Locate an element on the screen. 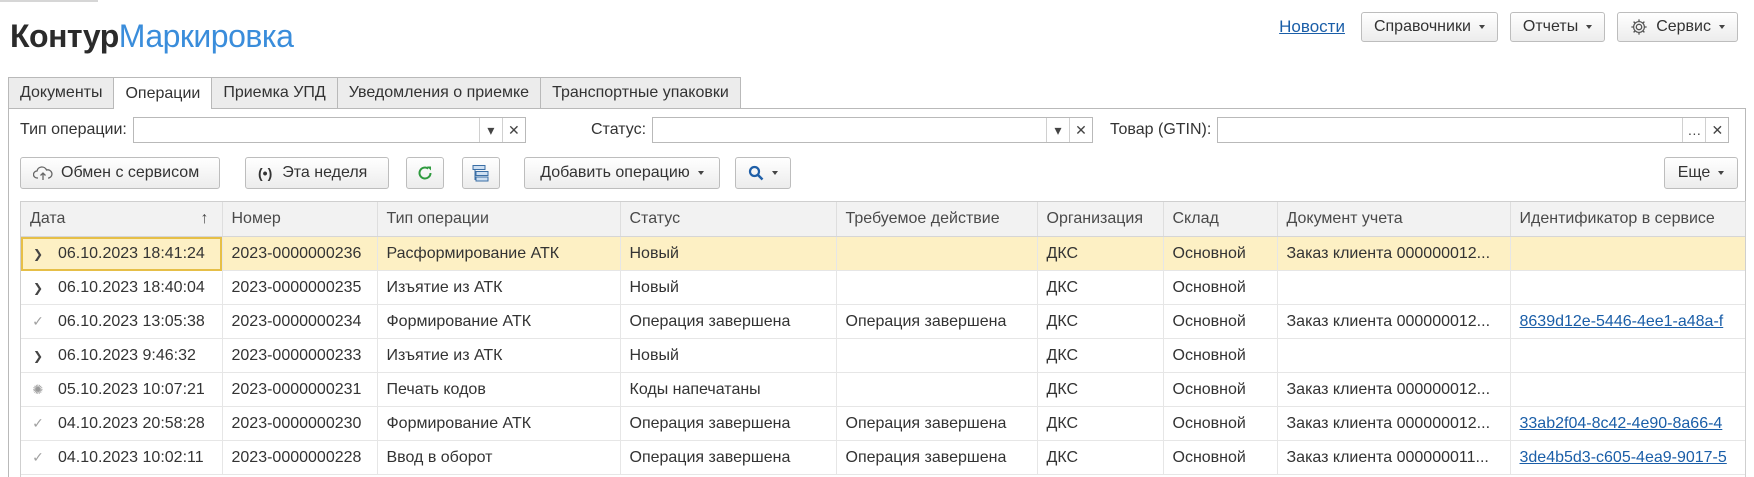 This screenshot has width=1754, height=477. col-header-service-id: Идентификатор в сервисе is located at coordinates (1627, 219).